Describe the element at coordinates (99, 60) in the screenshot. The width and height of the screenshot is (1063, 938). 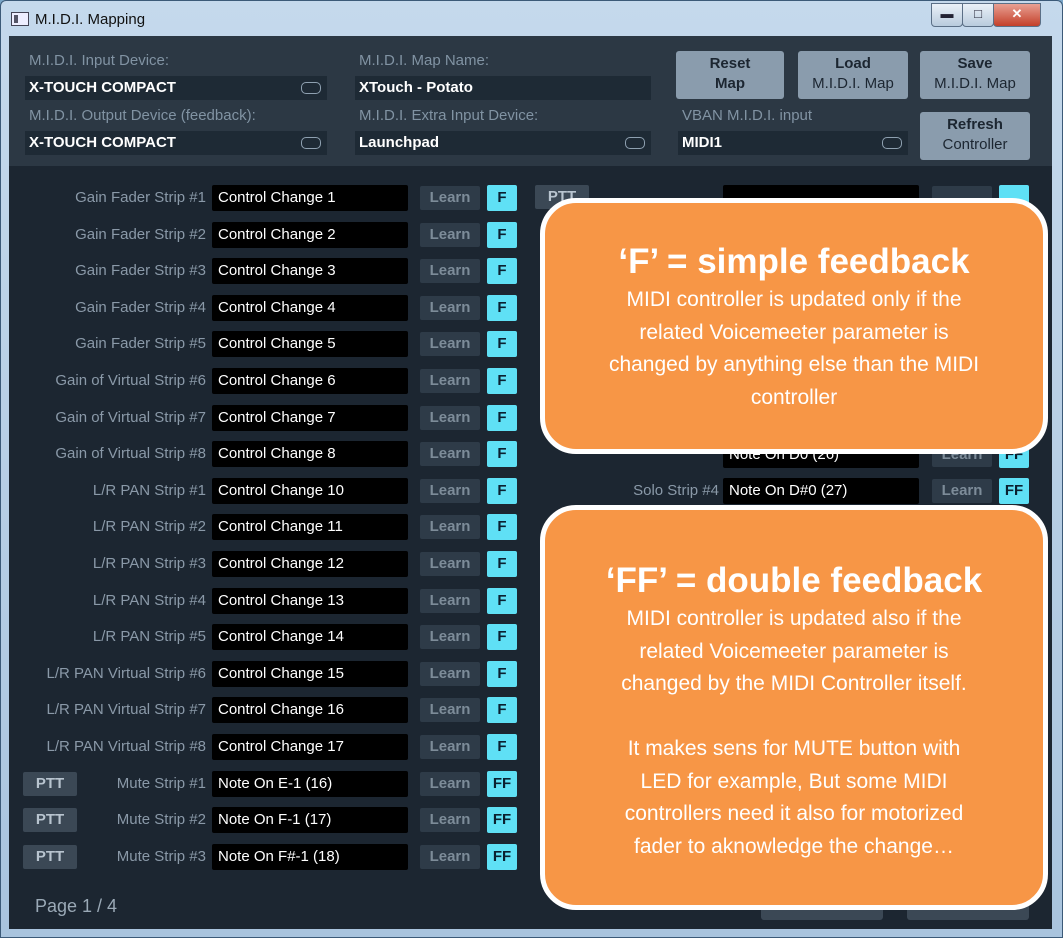
I see `input-device-label: M.I.D.I. Input Device:` at that location.